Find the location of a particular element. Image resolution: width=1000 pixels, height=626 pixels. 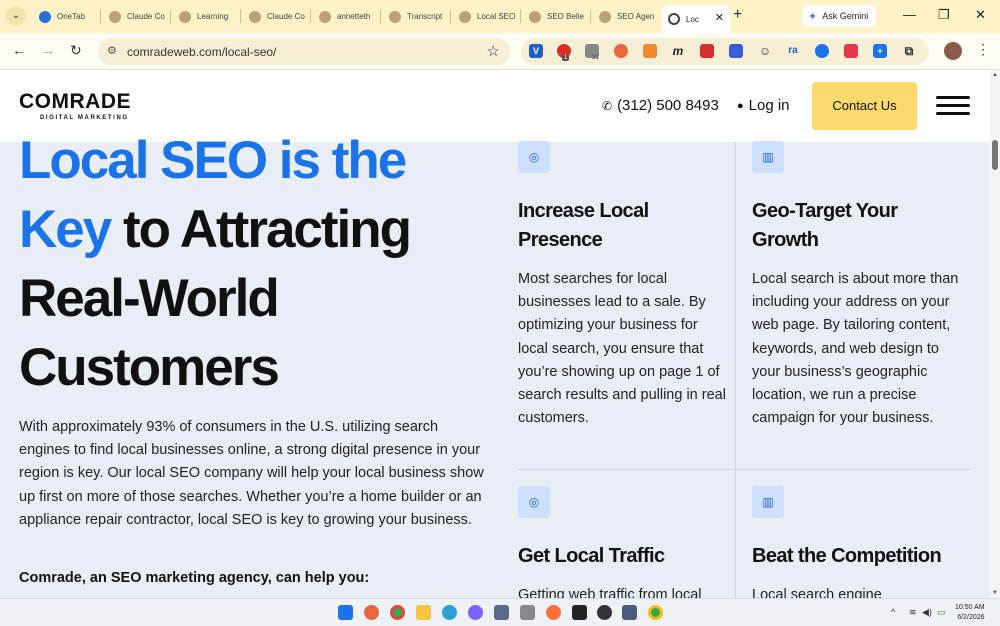

browser-tab: SEO Belie is located at coordinates (557, 16).